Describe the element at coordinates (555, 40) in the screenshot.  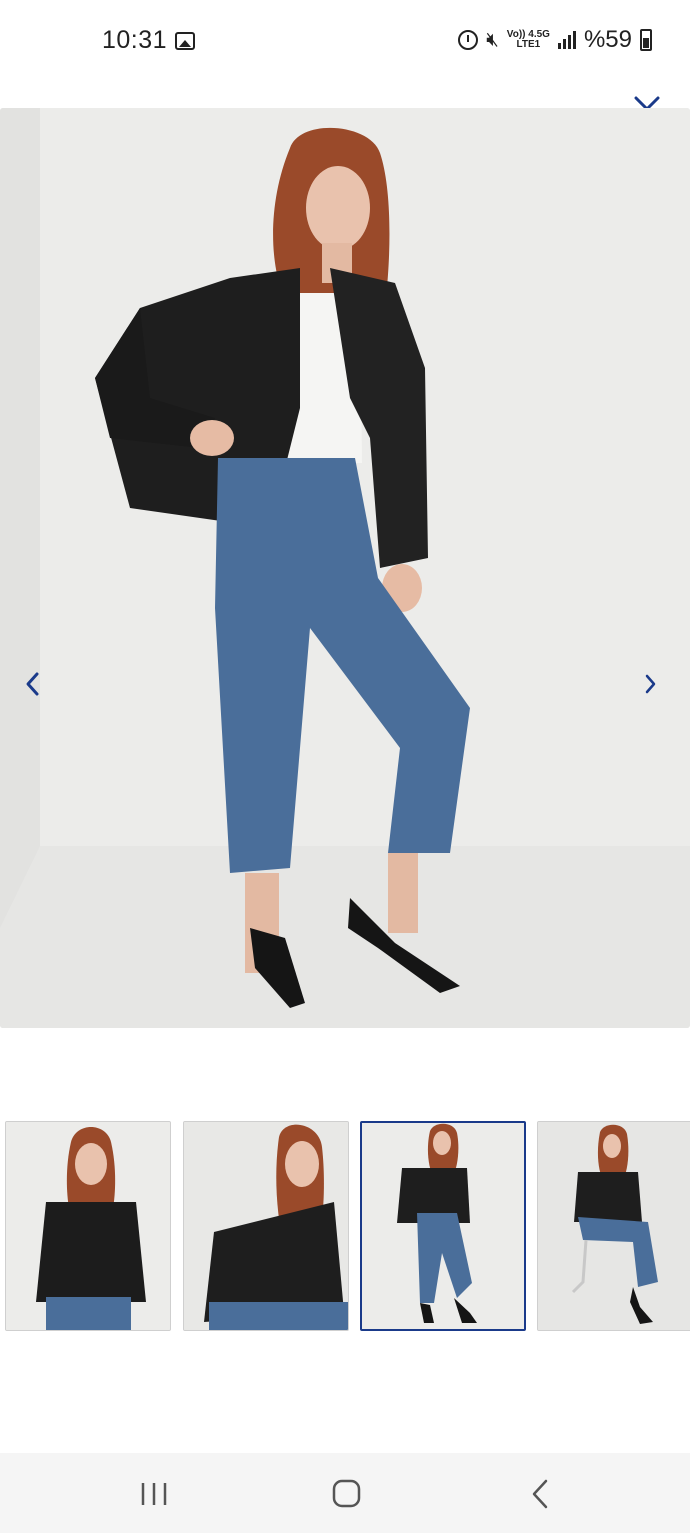
I see `status-icons: 🔇︎ Vo)) 4.5G LTE1 %59` at that location.